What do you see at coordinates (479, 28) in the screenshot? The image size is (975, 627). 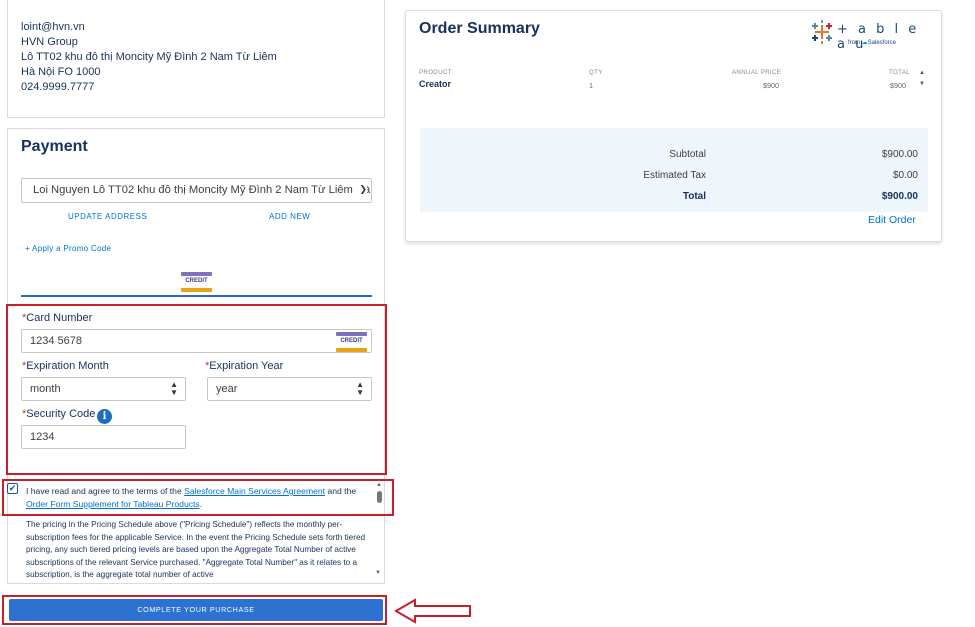 I see `order-summary-title: Order Summary` at bounding box center [479, 28].